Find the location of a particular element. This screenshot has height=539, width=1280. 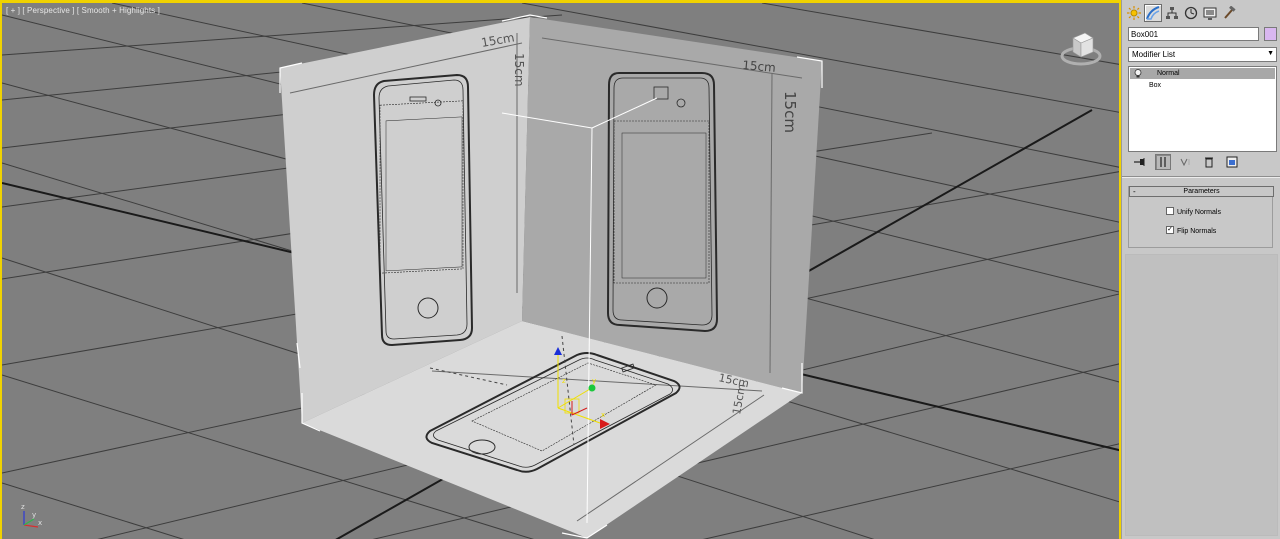

utilities-tab is located at coordinates (1229, 13).